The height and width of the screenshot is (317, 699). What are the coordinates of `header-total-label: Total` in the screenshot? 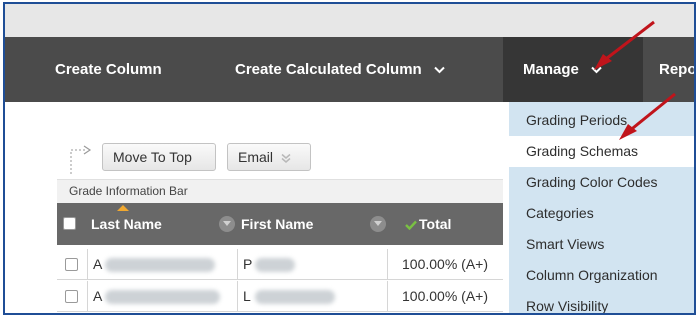 It's located at (435, 224).